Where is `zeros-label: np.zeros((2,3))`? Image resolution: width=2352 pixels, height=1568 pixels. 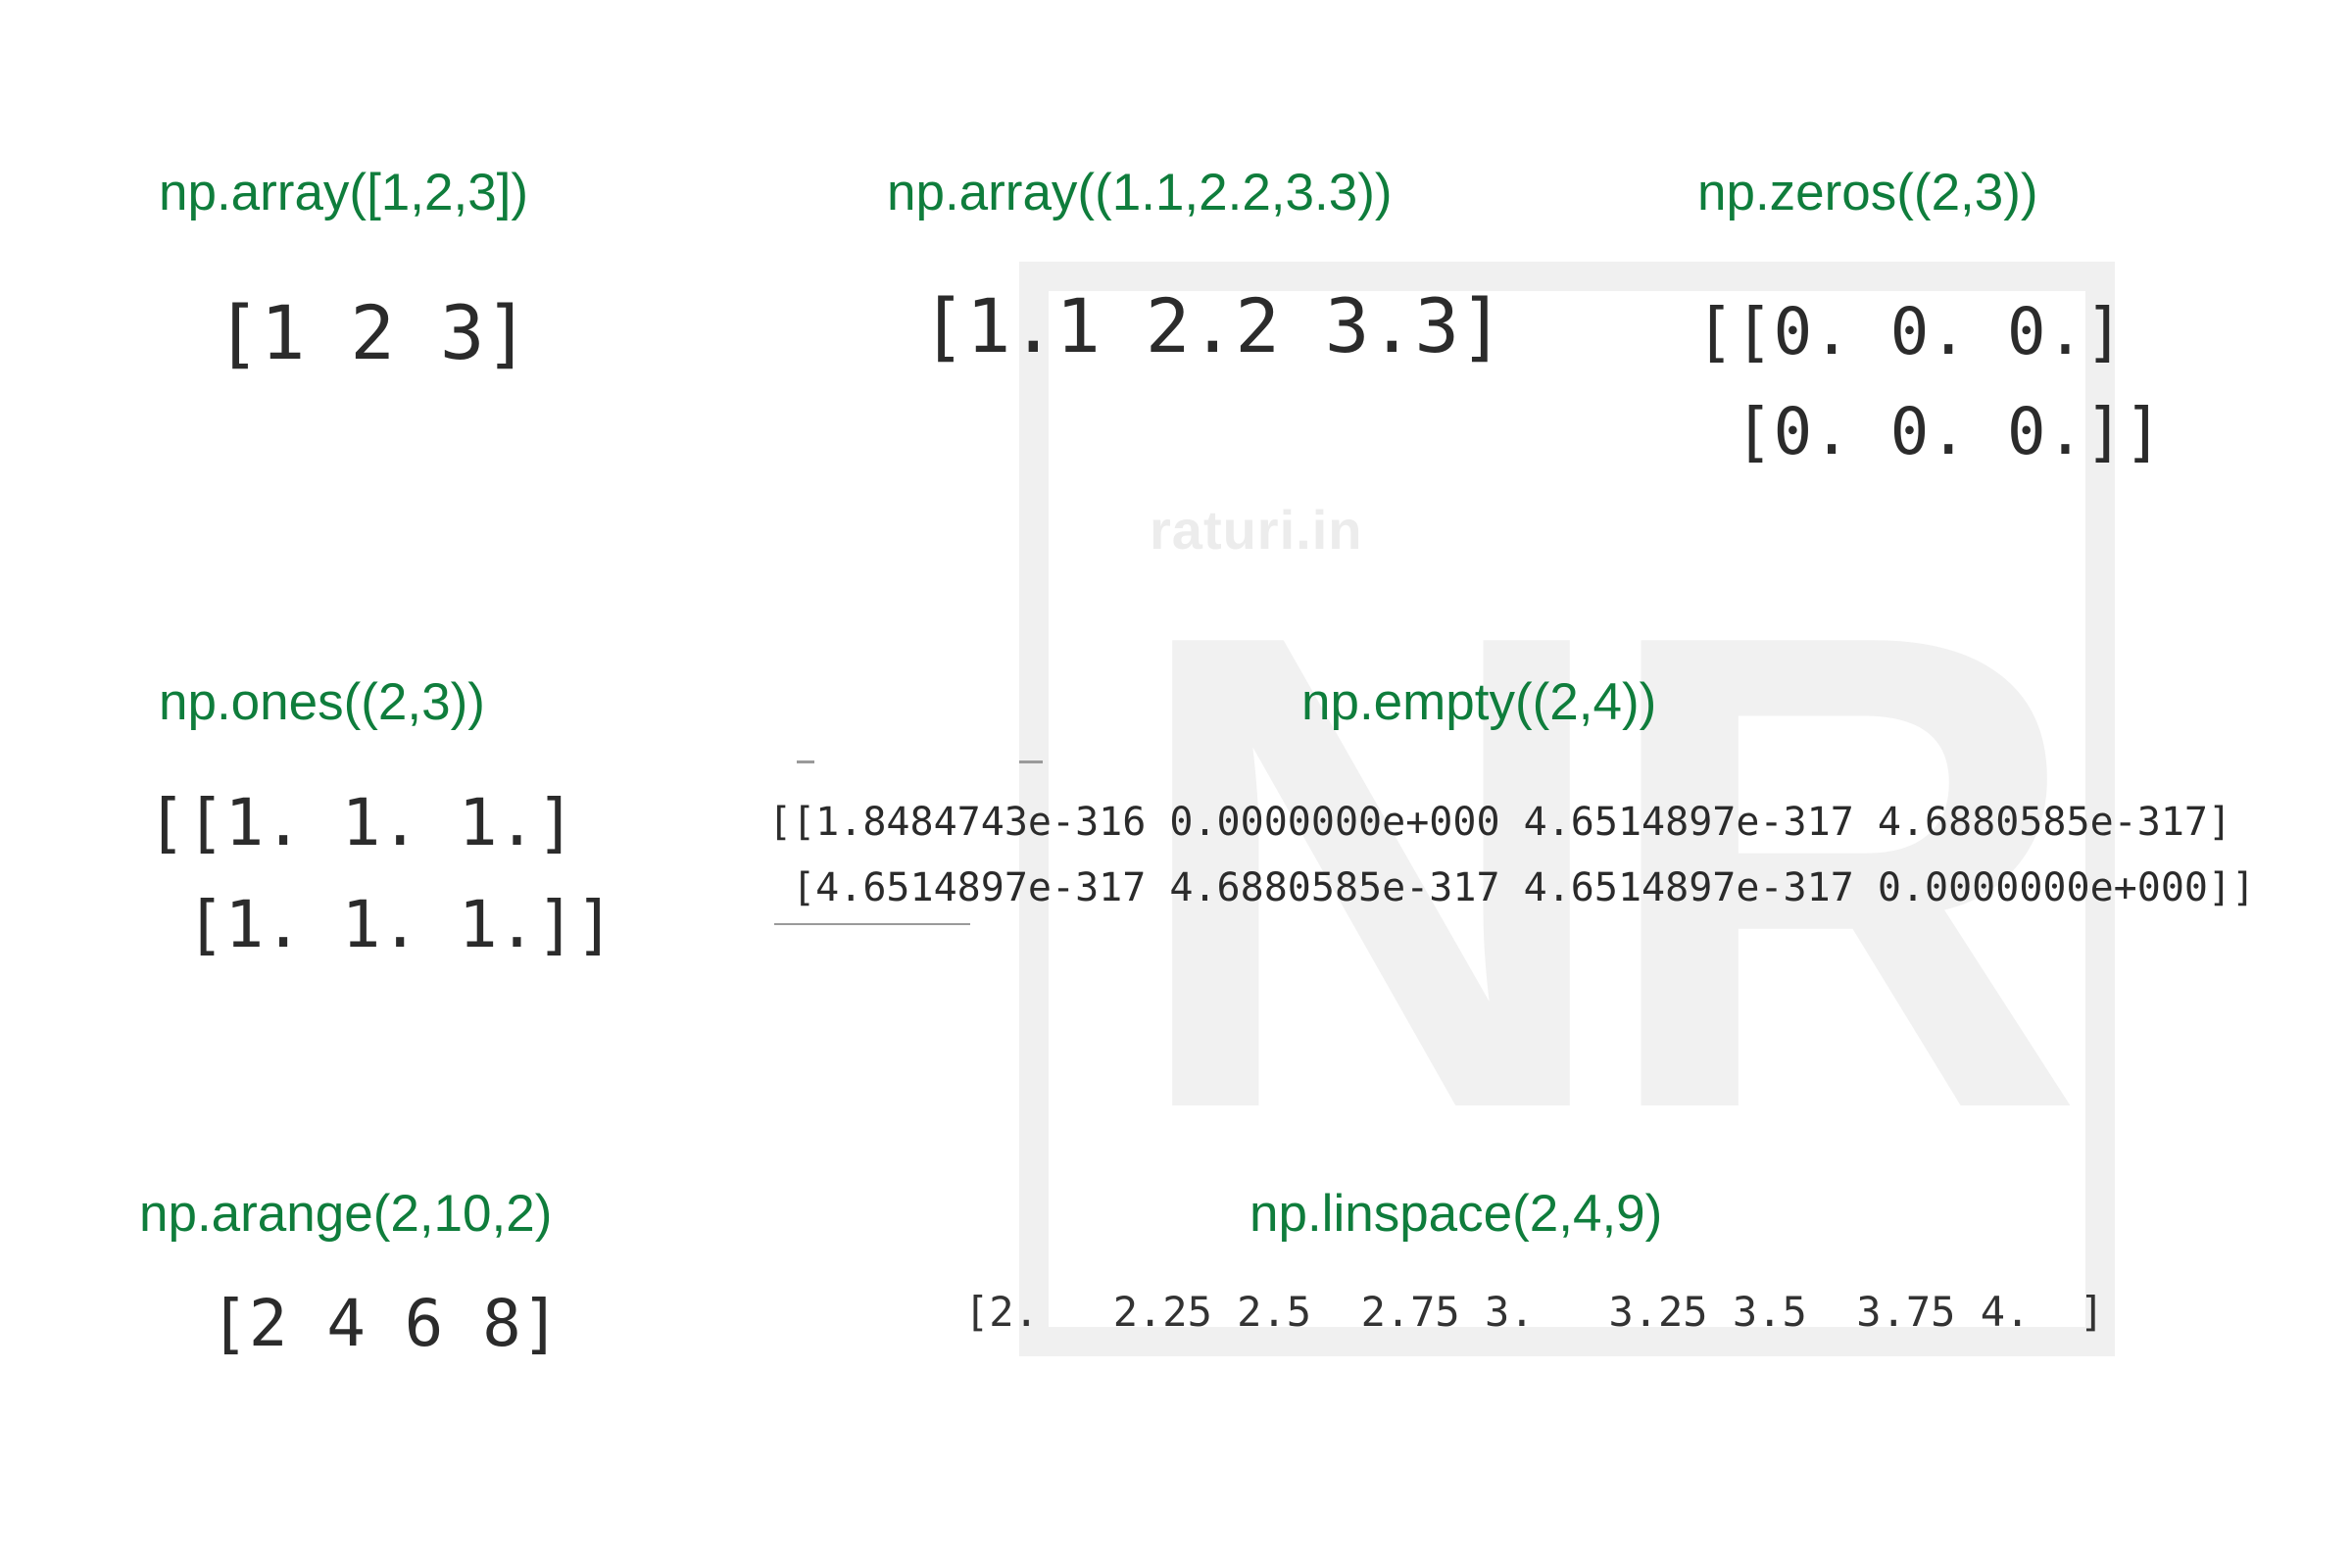
zeros-label: np.zeros((2,3)) is located at coordinates (1867, 192).